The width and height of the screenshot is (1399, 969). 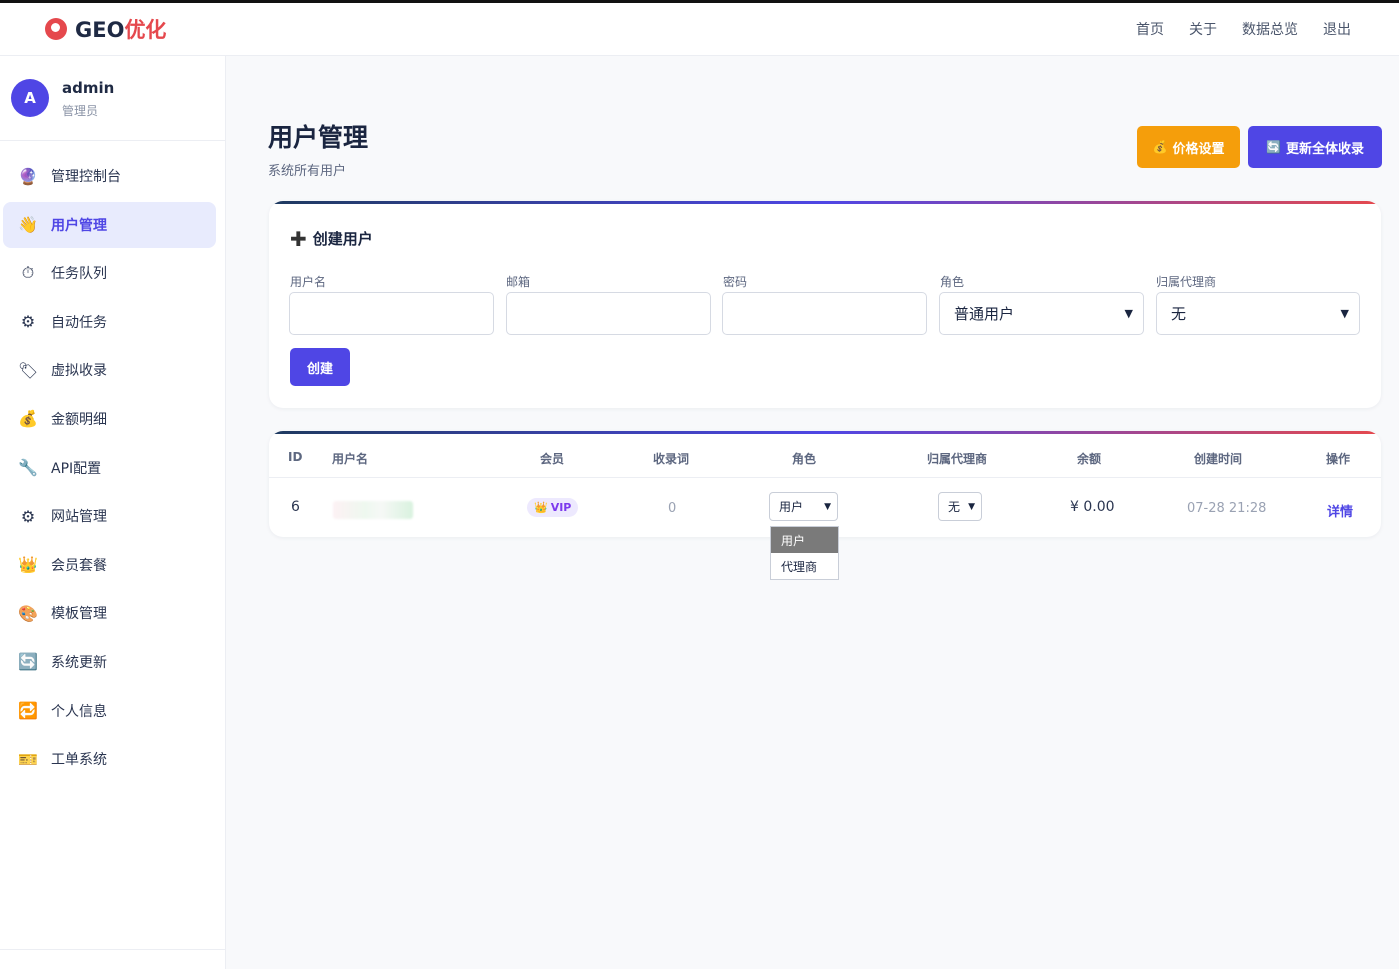 I want to click on column-header-keywords: 收录词, so click(x=671, y=459).